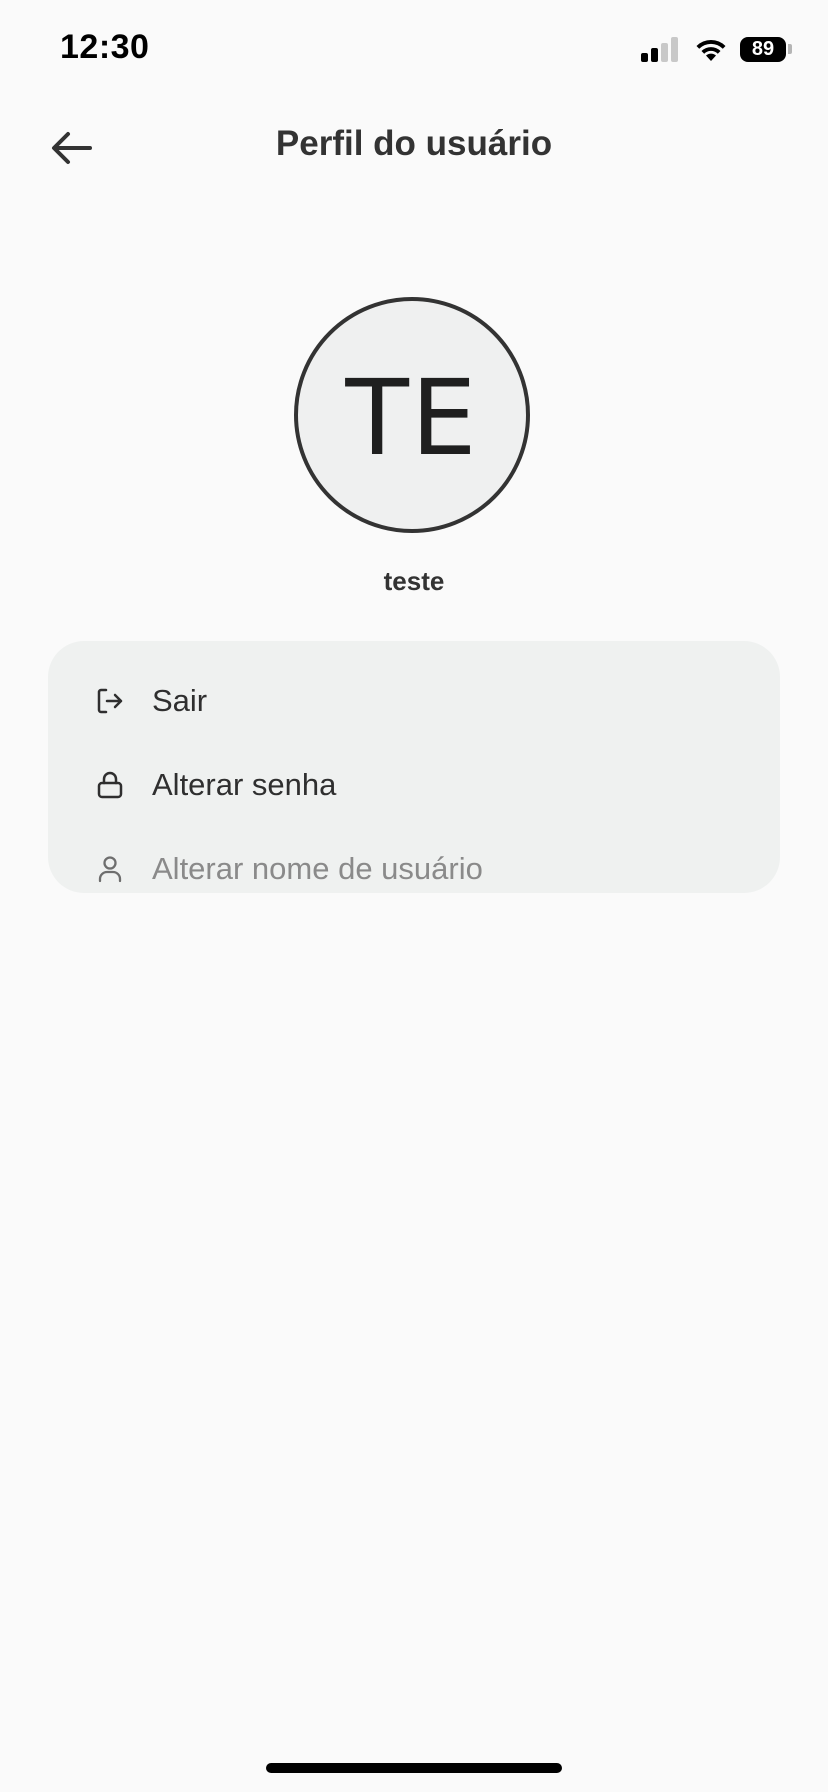 Image resolution: width=828 pixels, height=1792 pixels. What do you see at coordinates (659, 49) in the screenshot?
I see `cellular-signal-icon` at bounding box center [659, 49].